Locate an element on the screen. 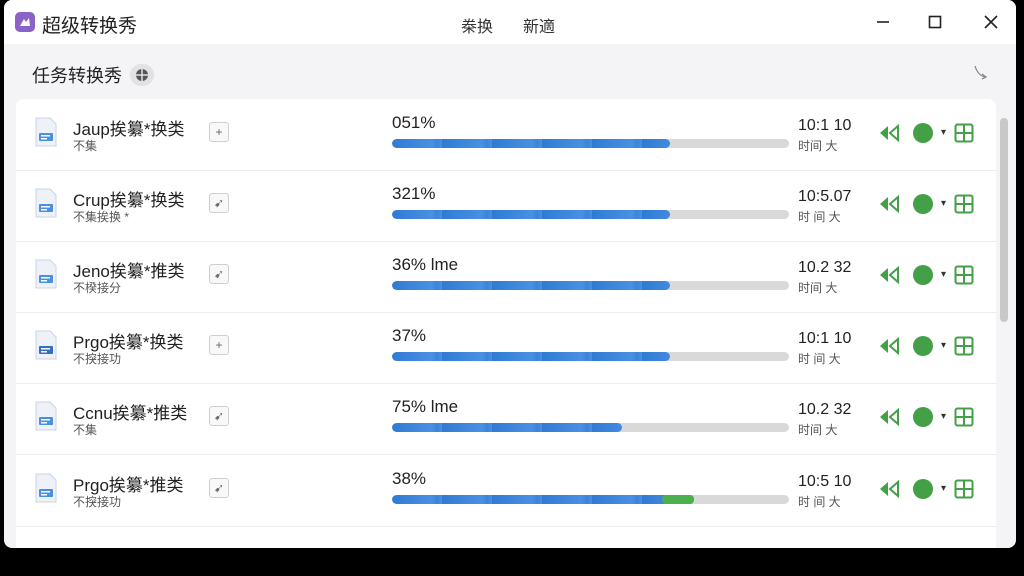  app-title: 超级转换秀 is located at coordinates (90, 26).